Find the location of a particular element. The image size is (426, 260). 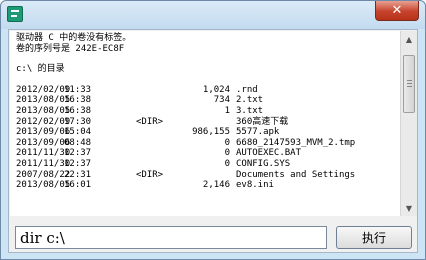

entry-date: 2007/08/22 is located at coordinates (43, 174).